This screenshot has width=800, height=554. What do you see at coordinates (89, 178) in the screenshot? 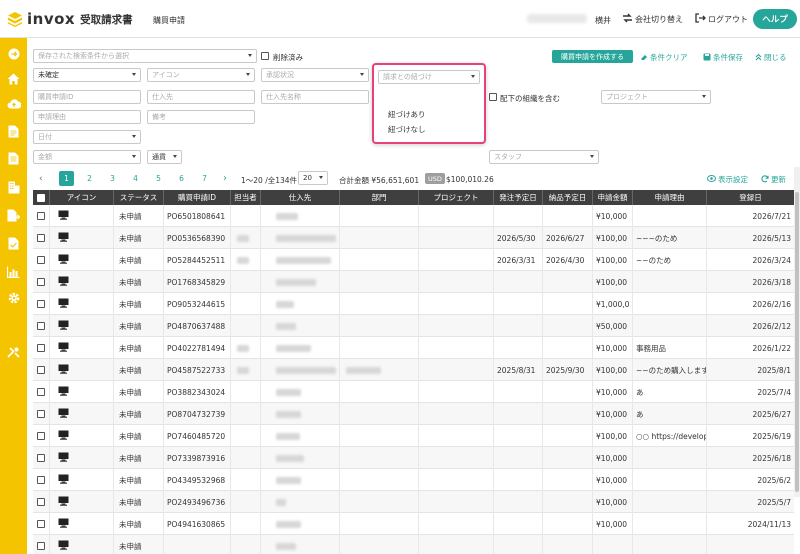
I see `page-2: 2` at bounding box center [89, 178].